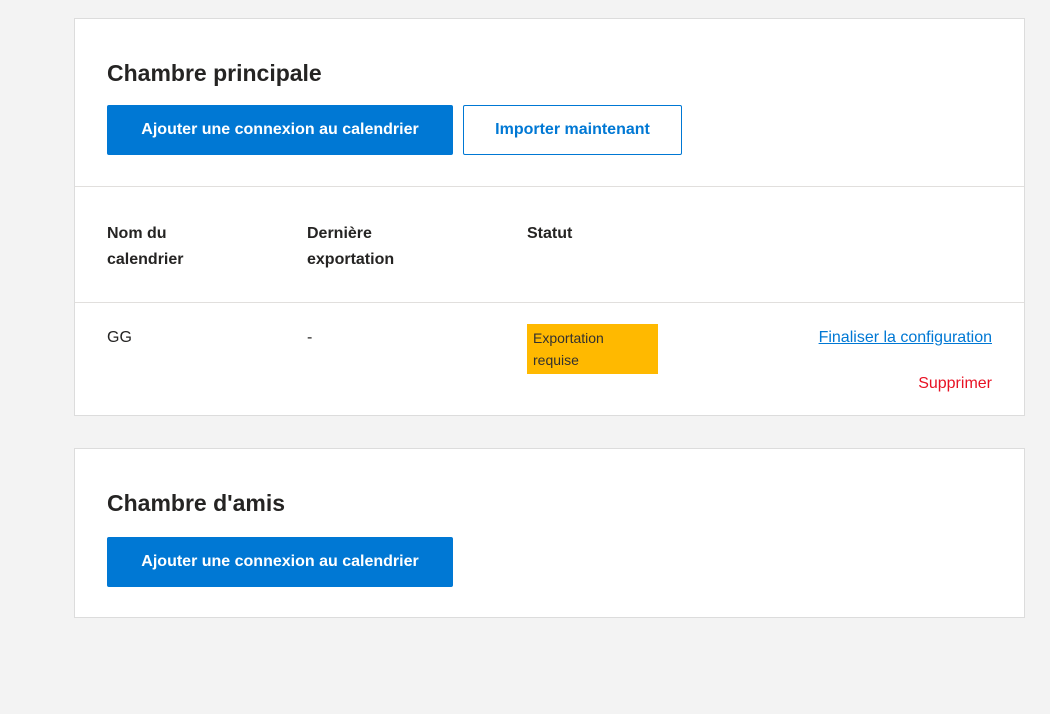  I want to click on column-header-calendar-name: Nom du calendrier, so click(145, 246).